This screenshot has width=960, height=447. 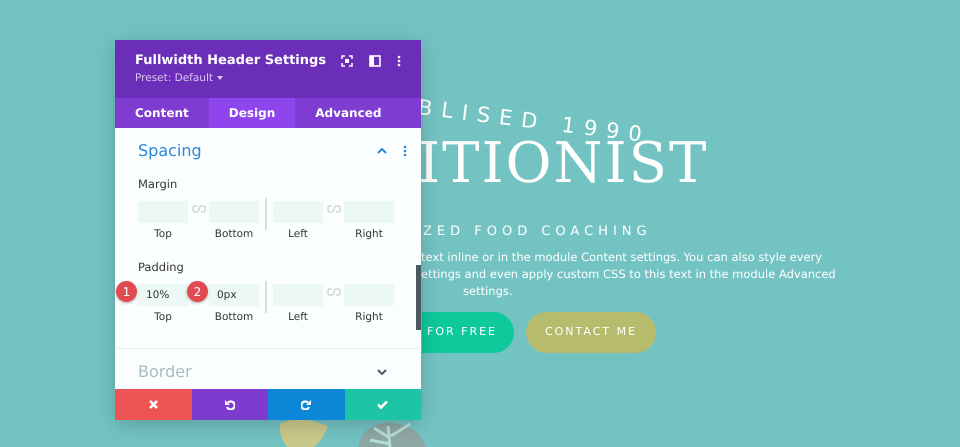 I want to click on section-title: Spacing, so click(x=170, y=151).